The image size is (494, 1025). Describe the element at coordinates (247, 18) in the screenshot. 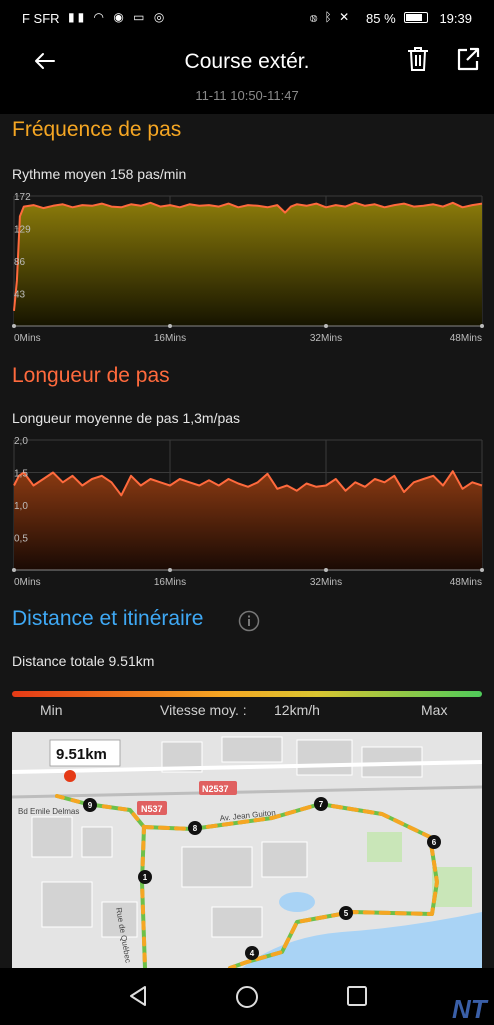

I see `status-bar: F SFR ▮▮ ◠ ◉ ▭ ◎ Ⓝ ᛒ ✕ 85 % 19:39` at that location.